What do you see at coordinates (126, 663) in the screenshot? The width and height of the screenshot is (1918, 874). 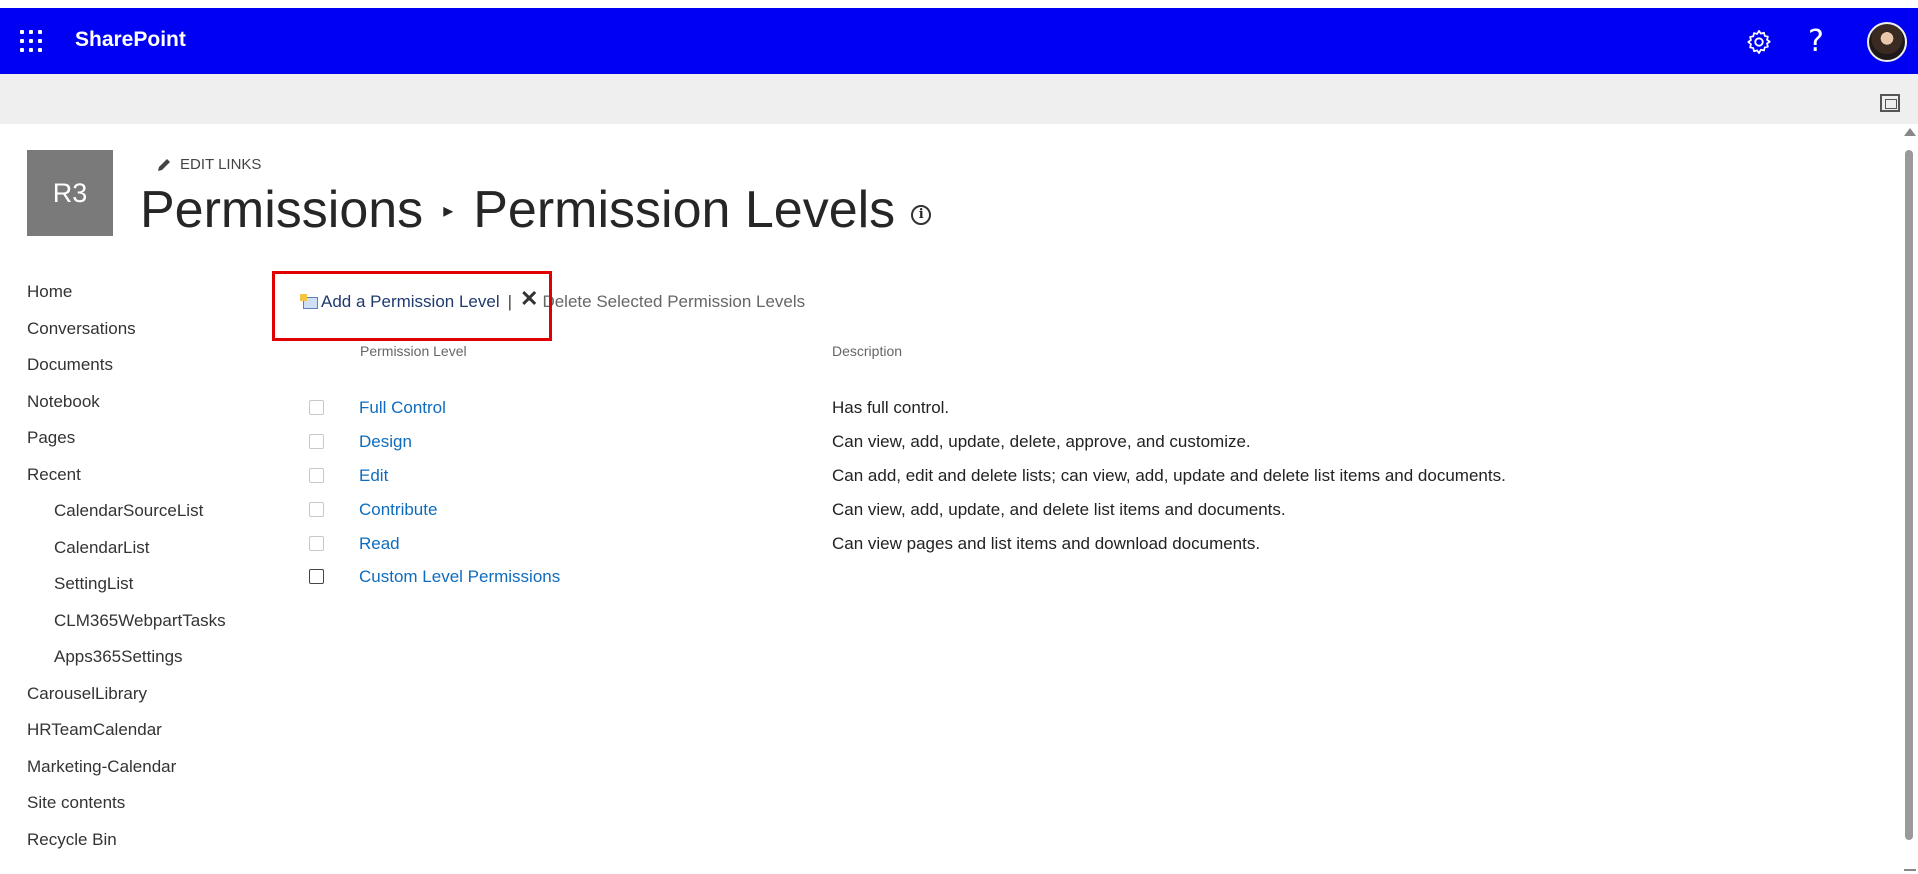 I see `sidebar-item-apps365settings: Apps365Settings` at bounding box center [126, 663].